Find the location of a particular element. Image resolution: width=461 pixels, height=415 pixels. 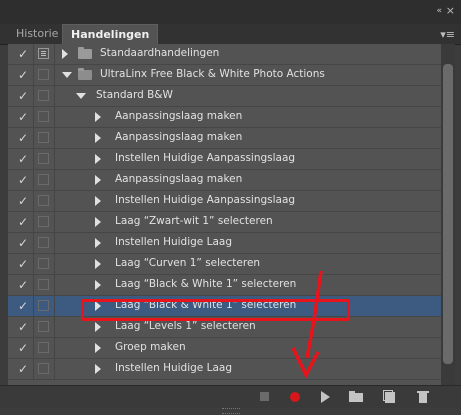

action-step-row: ✓ Laag “Zwart-wit 1” selecteren is located at coordinates (224, 222).